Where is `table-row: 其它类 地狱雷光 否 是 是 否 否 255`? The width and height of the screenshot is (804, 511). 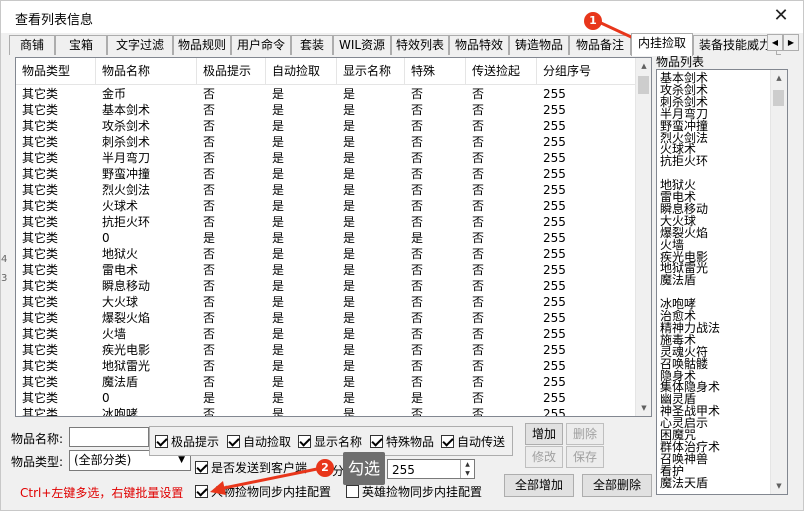
table-row: 其它类 地狱雷光 否 是 是 否 否 255 is located at coordinates (326, 366).